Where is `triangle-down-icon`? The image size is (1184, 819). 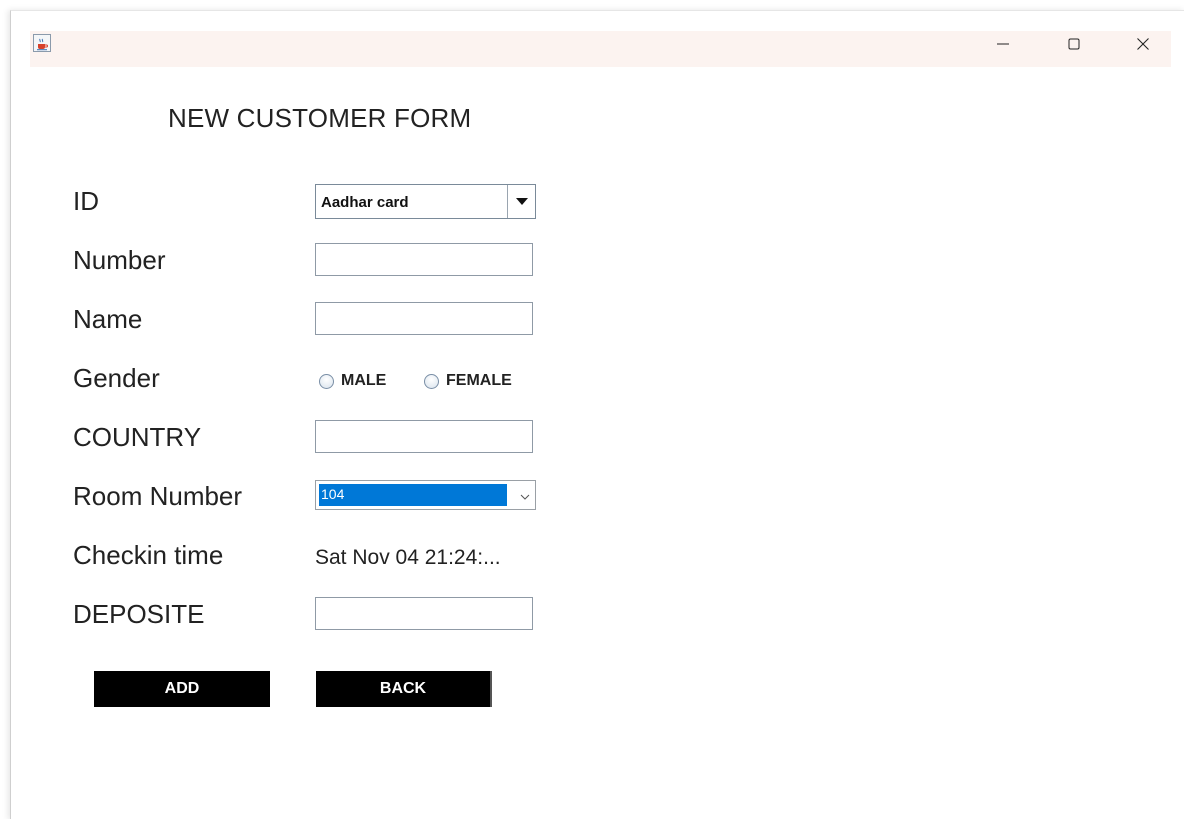 triangle-down-icon is located at coordinates (521, 202).